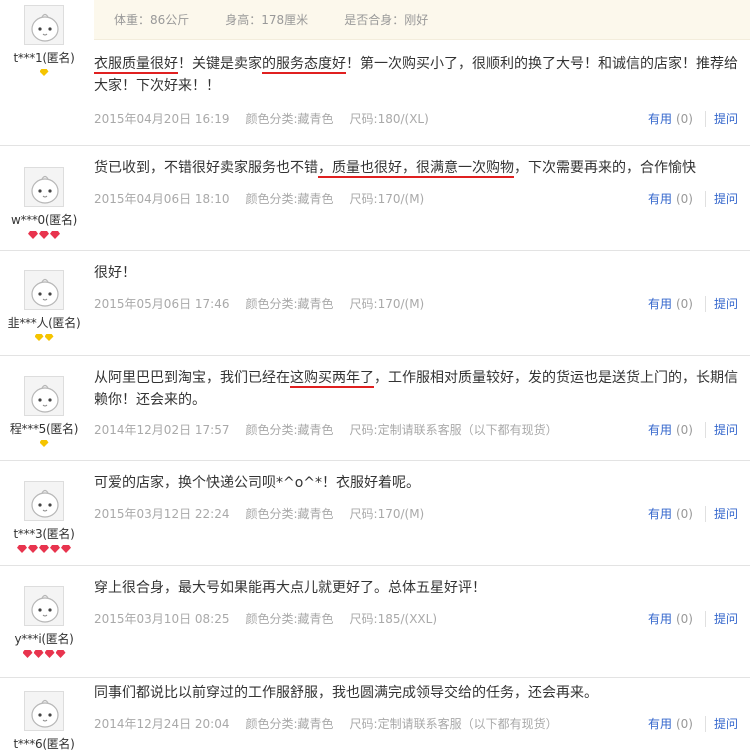 The width and height of the screenshot is (750, 756). I want to click on highlighted-text: 这购买两年了, so click(332, 379).